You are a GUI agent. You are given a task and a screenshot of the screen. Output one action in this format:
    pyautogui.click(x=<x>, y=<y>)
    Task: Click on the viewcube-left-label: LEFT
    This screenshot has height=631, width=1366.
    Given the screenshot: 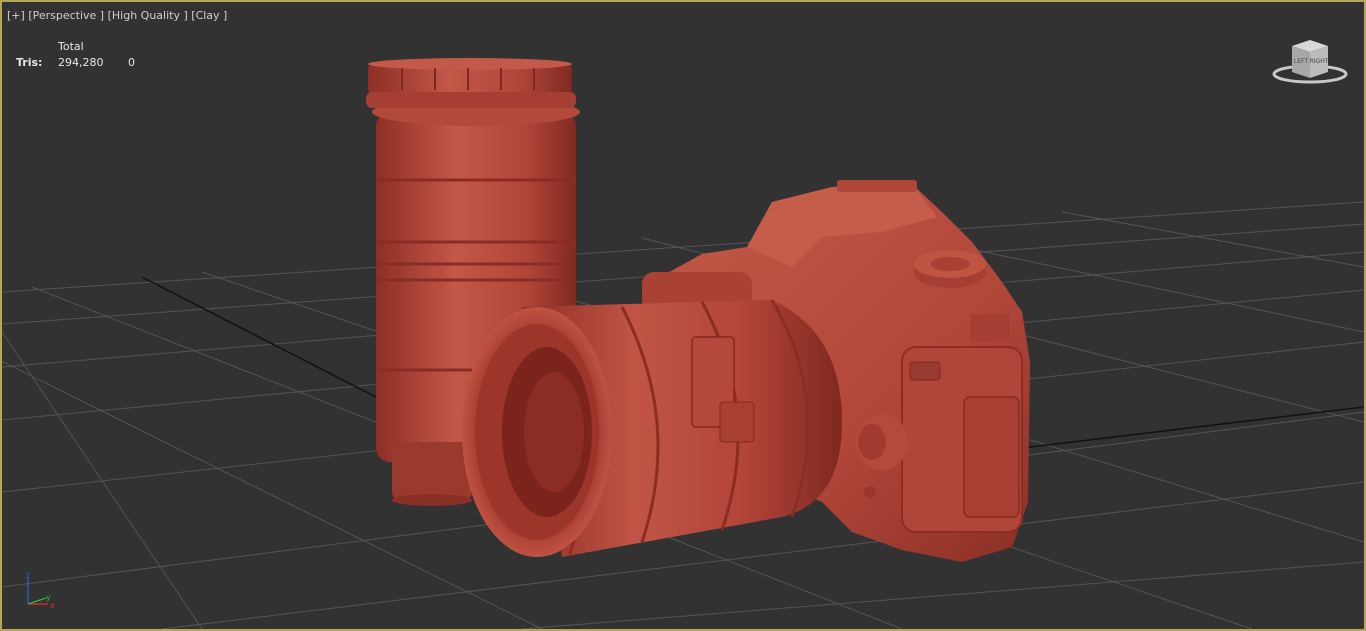 What is the action you would take?
    pyautogui.click(x=1301, y=61)
    